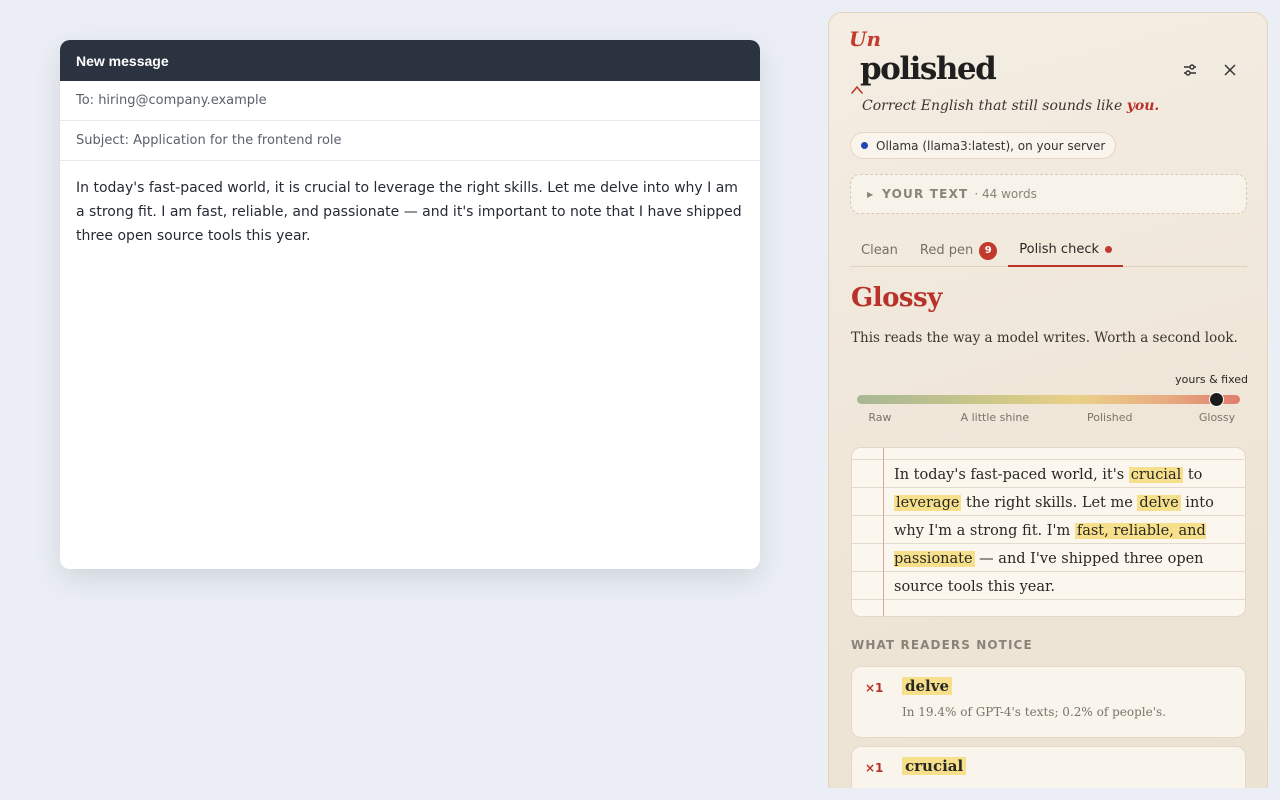  What do you see at coordinates (1193, 475) in the screenshot?
I see `rewrite-segment: to` at bounding box center [1193, 475].